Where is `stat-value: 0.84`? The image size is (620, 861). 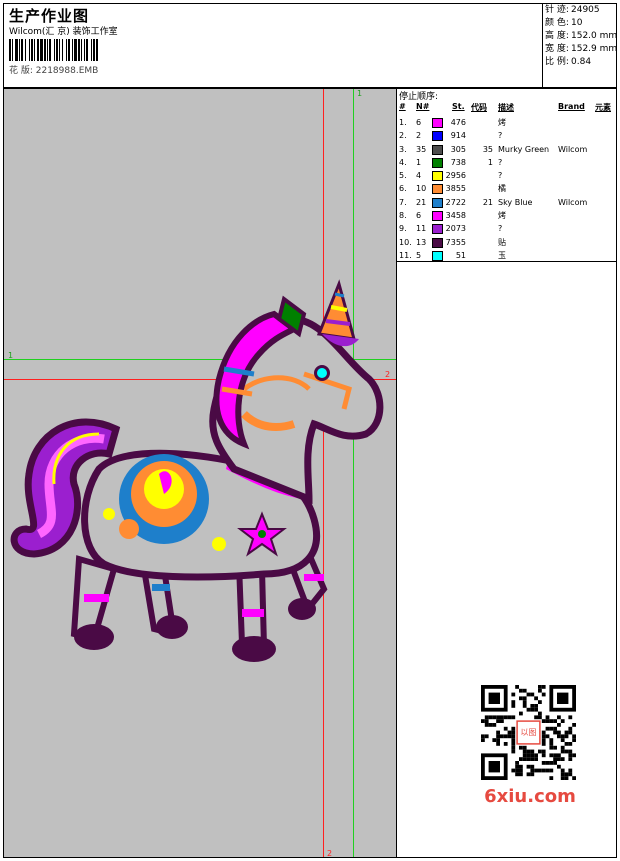
stat-value: 0.84 is located at coordinates (581, 62).